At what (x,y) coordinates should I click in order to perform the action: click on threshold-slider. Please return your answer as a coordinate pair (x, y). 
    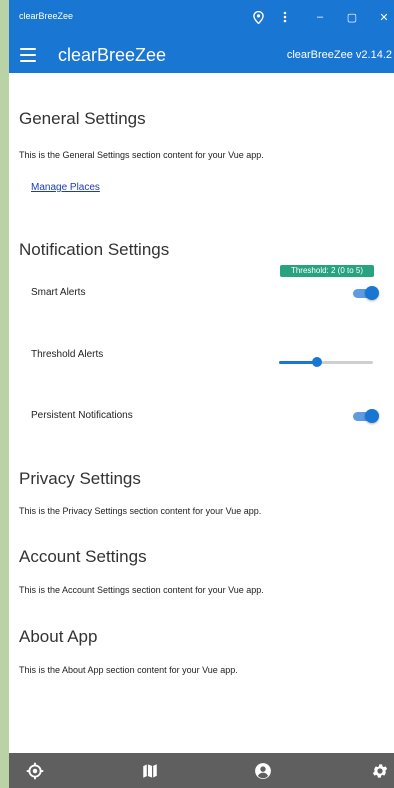
    Looking at the image, I should click on (326, 362).